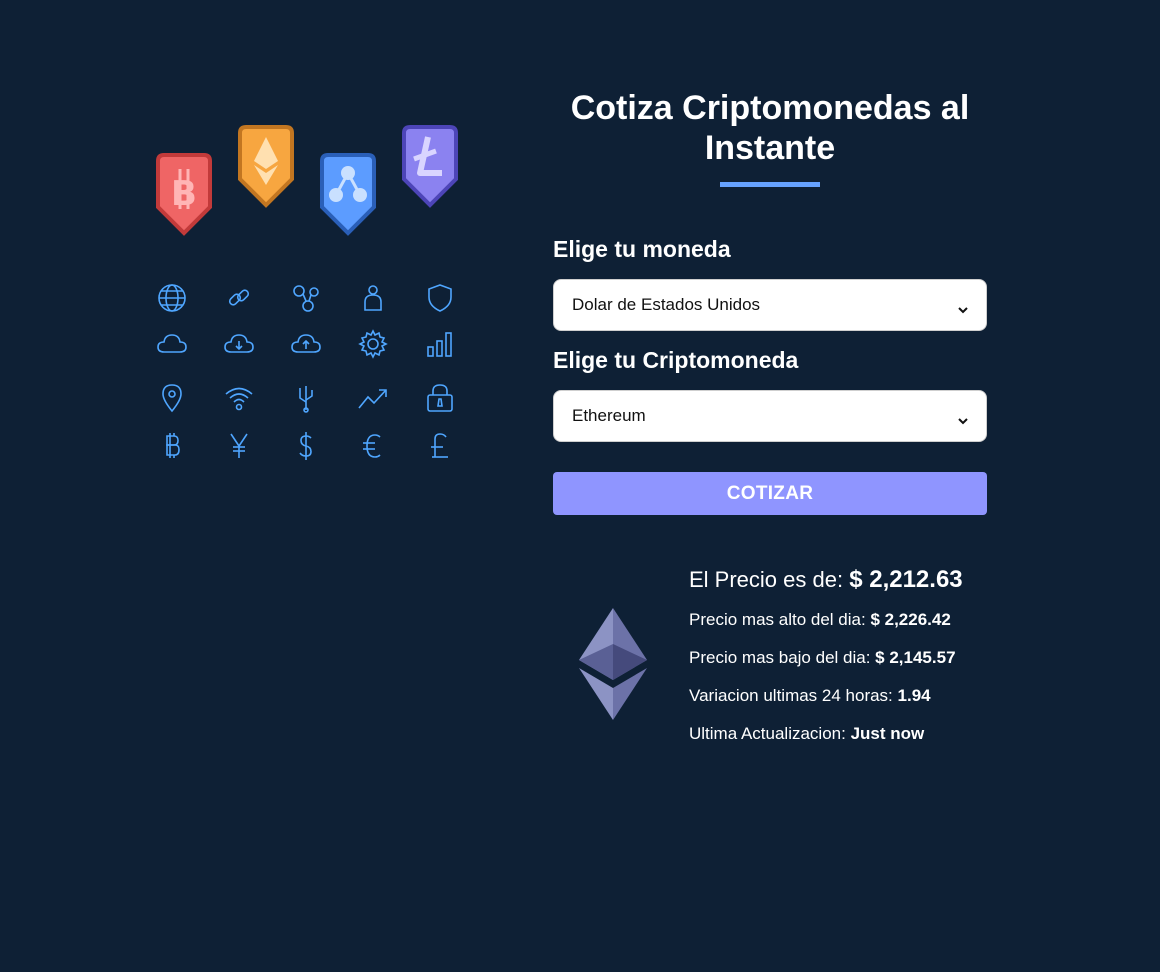  What do you see at coordinates (440, 398) in the screenshot?
I see `lock-icon` at bounding box center [440, 398].